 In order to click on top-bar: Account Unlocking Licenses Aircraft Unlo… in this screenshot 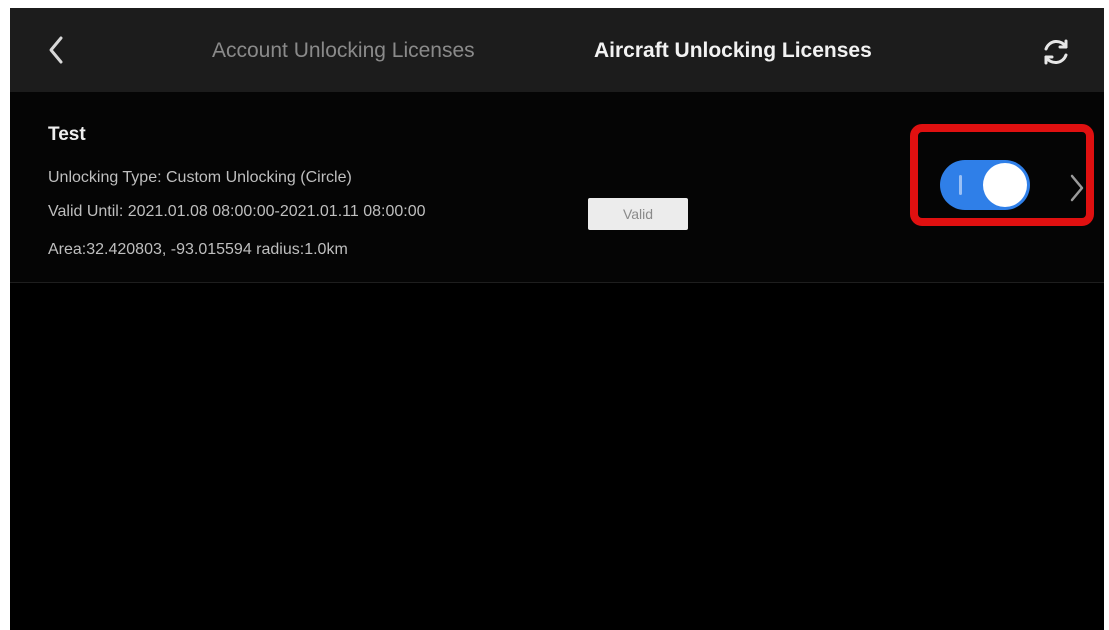, I will do `click(557, 50)`.